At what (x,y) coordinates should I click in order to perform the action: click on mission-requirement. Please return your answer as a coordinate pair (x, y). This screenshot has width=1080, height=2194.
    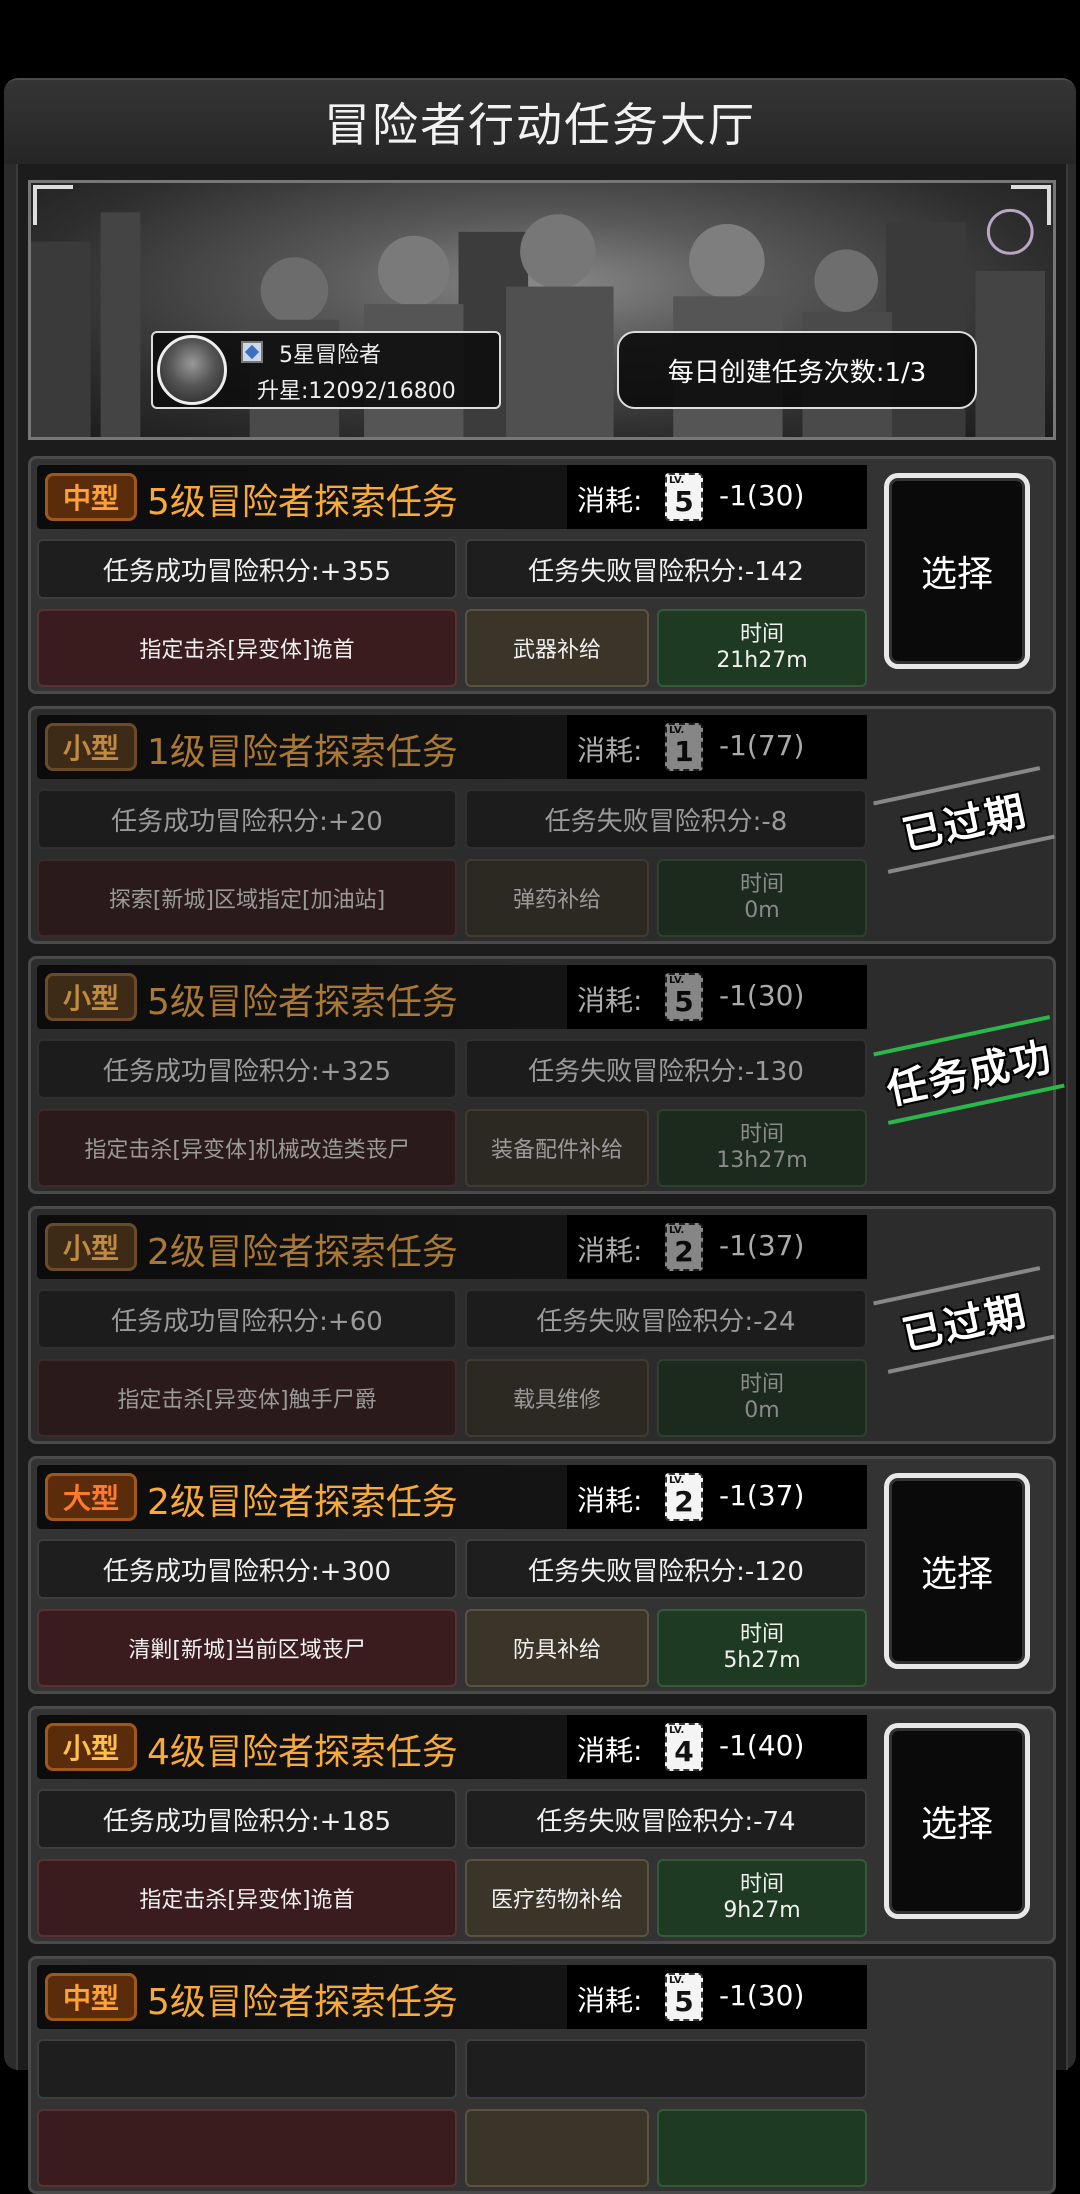
    Looking at the image, I should click on (247, 2148).